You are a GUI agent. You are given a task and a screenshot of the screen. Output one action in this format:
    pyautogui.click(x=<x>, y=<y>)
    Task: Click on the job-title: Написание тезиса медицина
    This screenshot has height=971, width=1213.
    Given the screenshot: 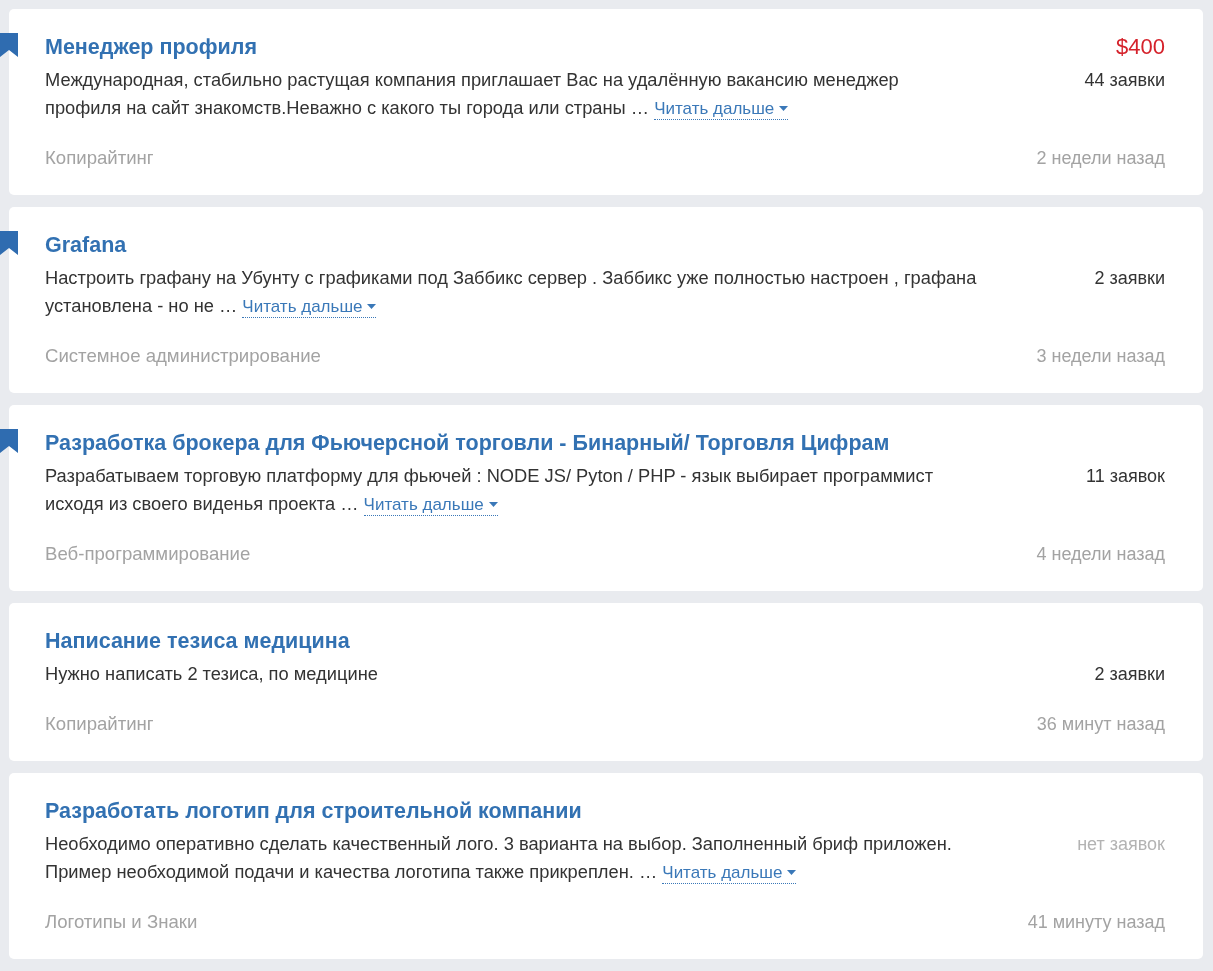 What is the action you would take?
    pyautogui.click(x=197, y=641)
    